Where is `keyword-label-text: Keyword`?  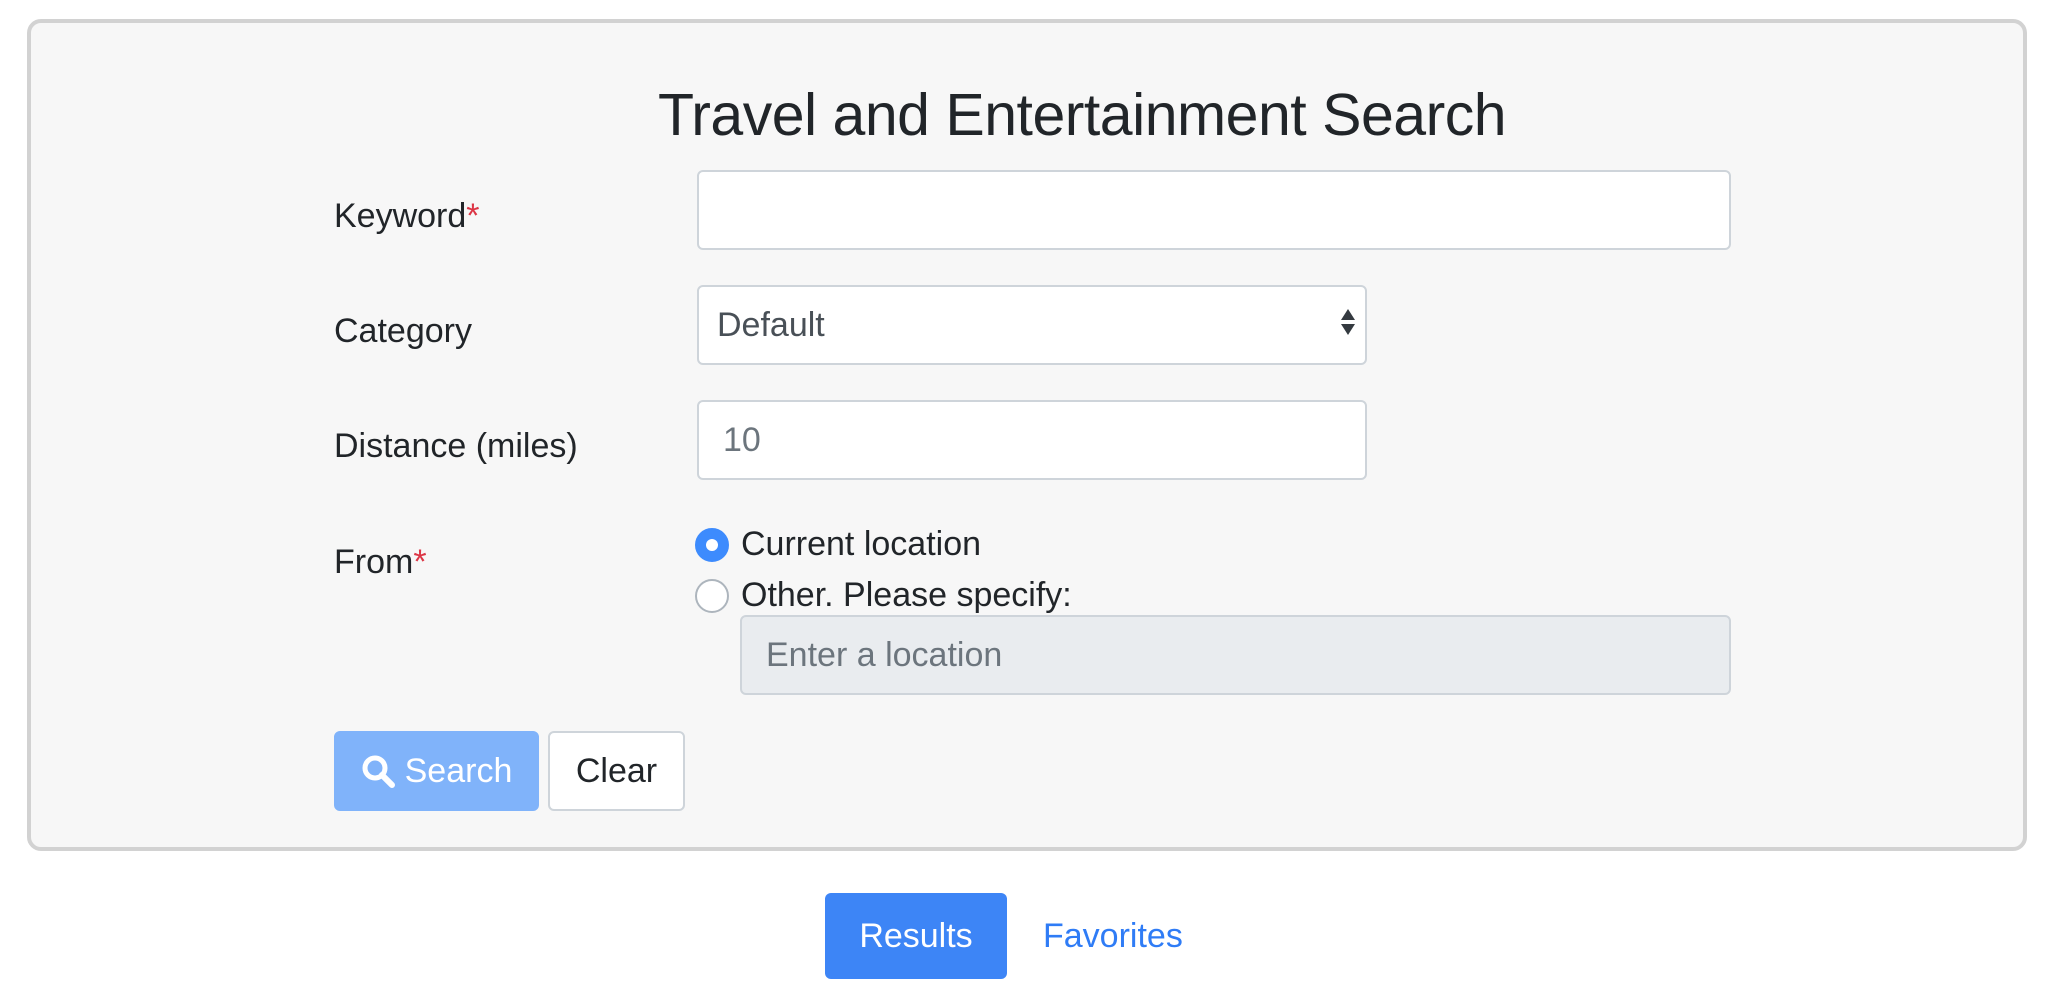 keyword-label-text: Keyword is located at coordinates (400, 216).